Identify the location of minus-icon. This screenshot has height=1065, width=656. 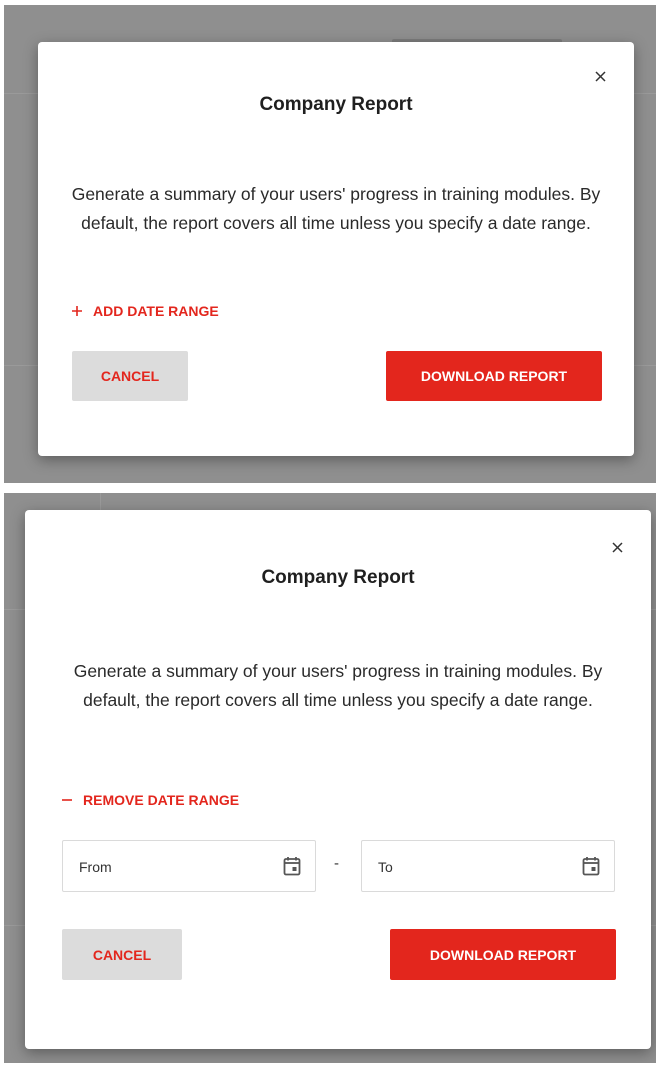
(67, 800).